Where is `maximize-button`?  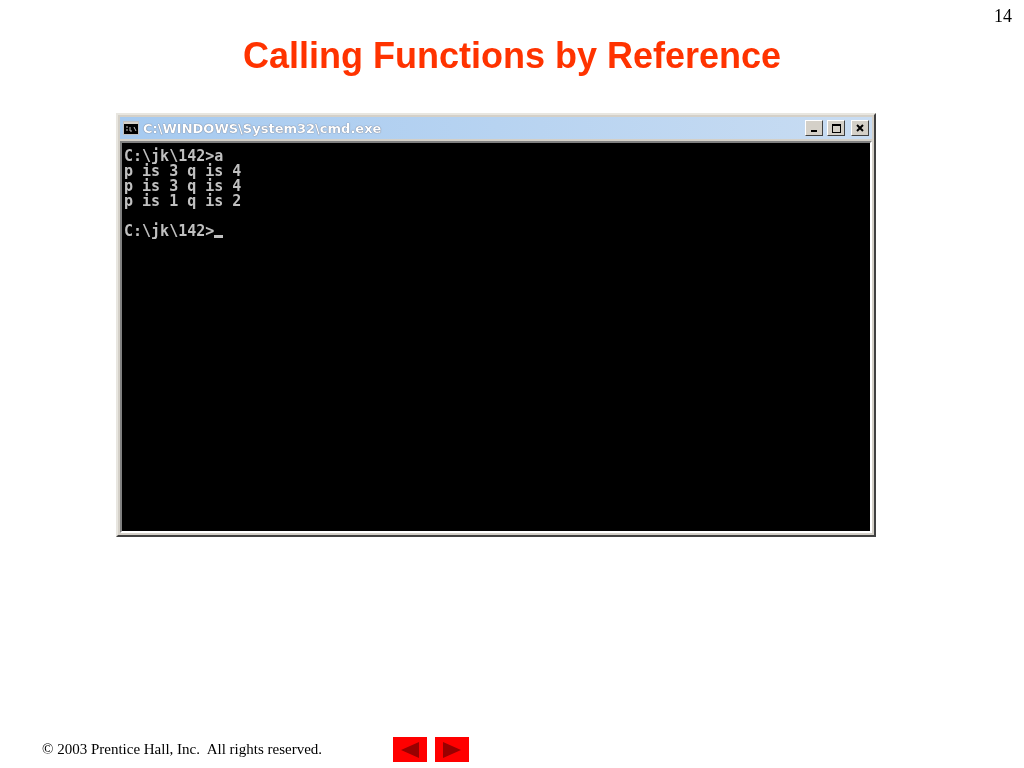 maximize-button is located at coordinates (836, 128).